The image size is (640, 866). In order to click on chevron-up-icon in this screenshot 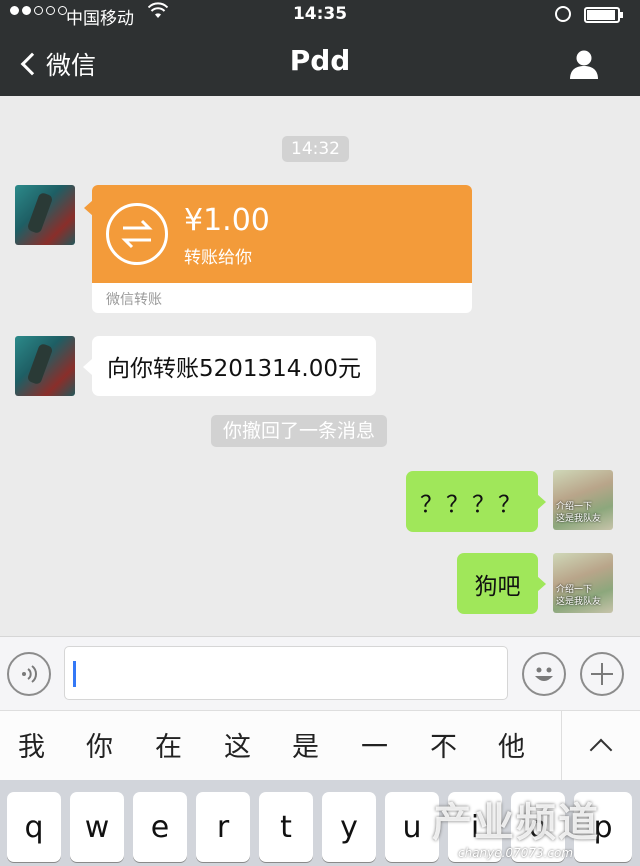, I will do `click(601, 750)`.